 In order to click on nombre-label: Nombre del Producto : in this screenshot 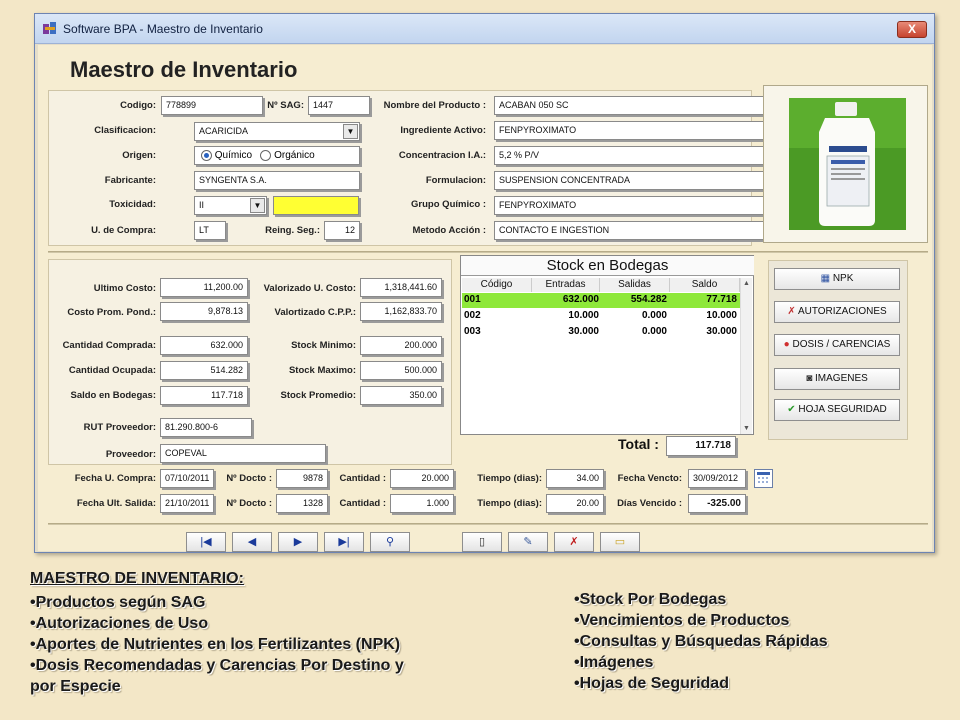, I will do `click(434, 105)`.